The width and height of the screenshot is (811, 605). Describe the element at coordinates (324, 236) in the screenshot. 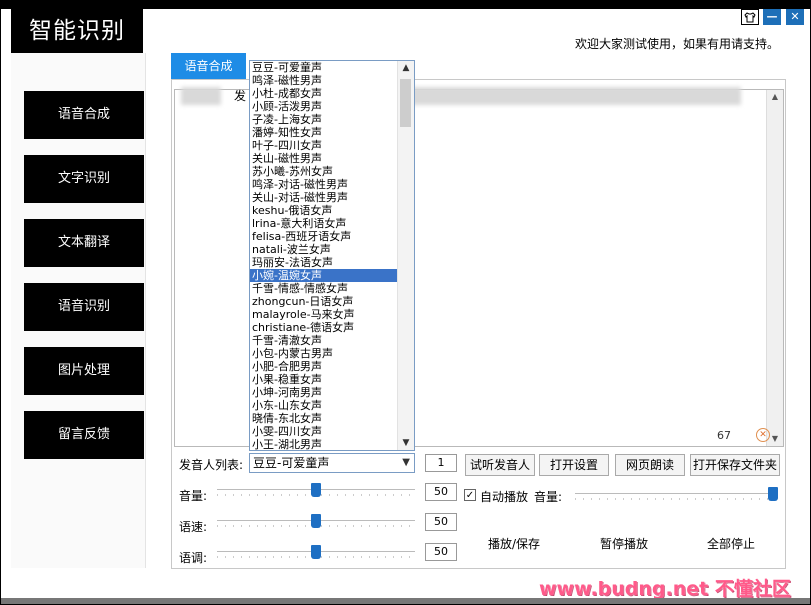

I see `voice-option: felisa-西班牙语女声` at that location.